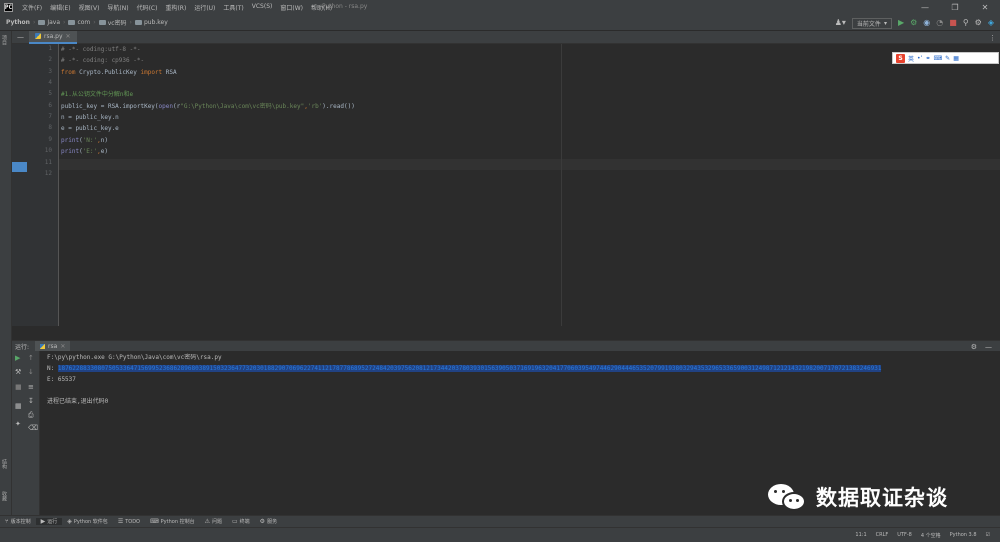 Image resolution: width=1000 pixels, height=542 pixels. Describe the element at coordinates (956, 58) in the screenshot. I see `toolbox-icon: ▦` at that location.